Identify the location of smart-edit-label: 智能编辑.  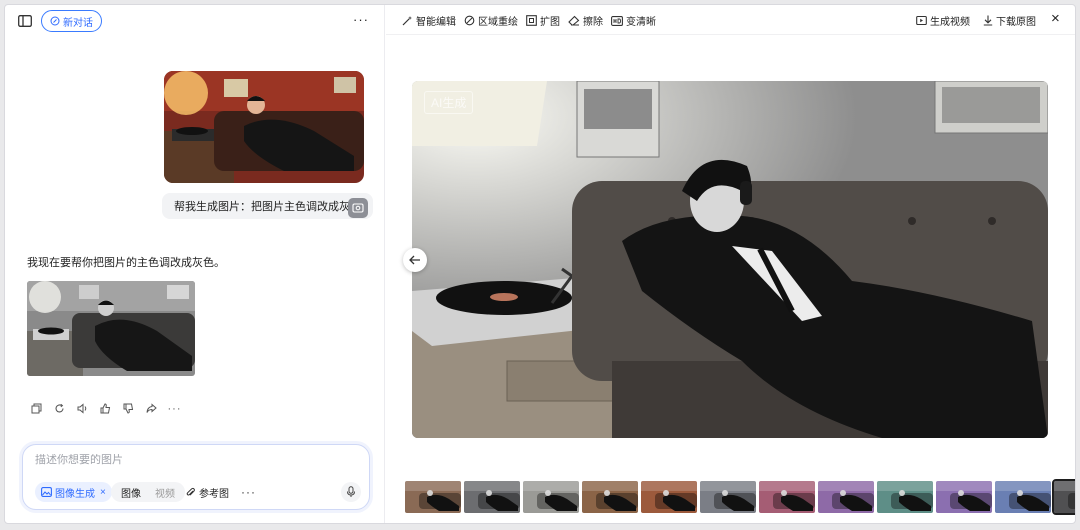
(436, 22).